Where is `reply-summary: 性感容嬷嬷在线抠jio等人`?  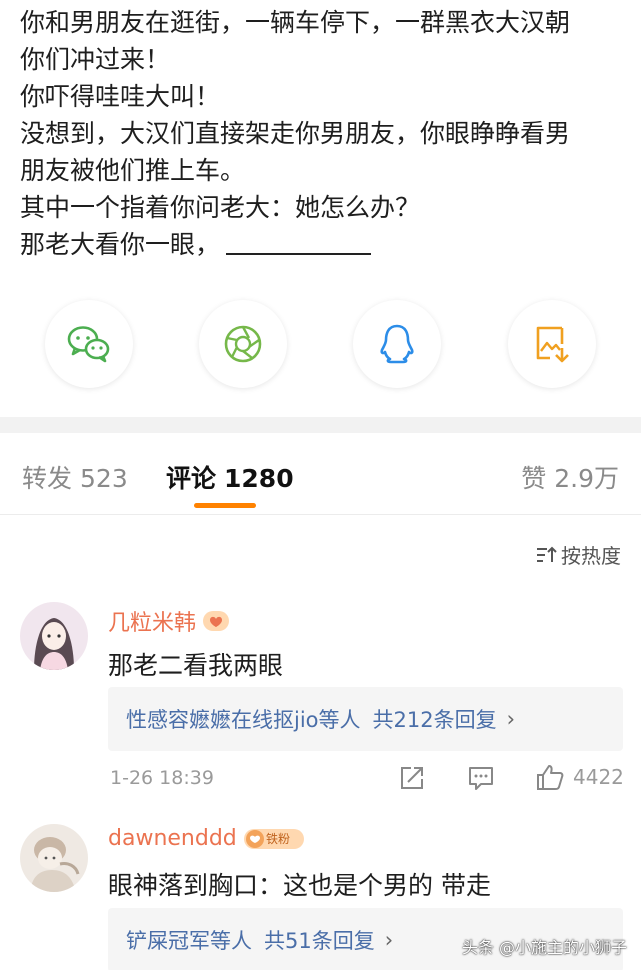 reply-summary: 性感容嬷嬷在线抠jio等人 is located at coordinates (243, 720).